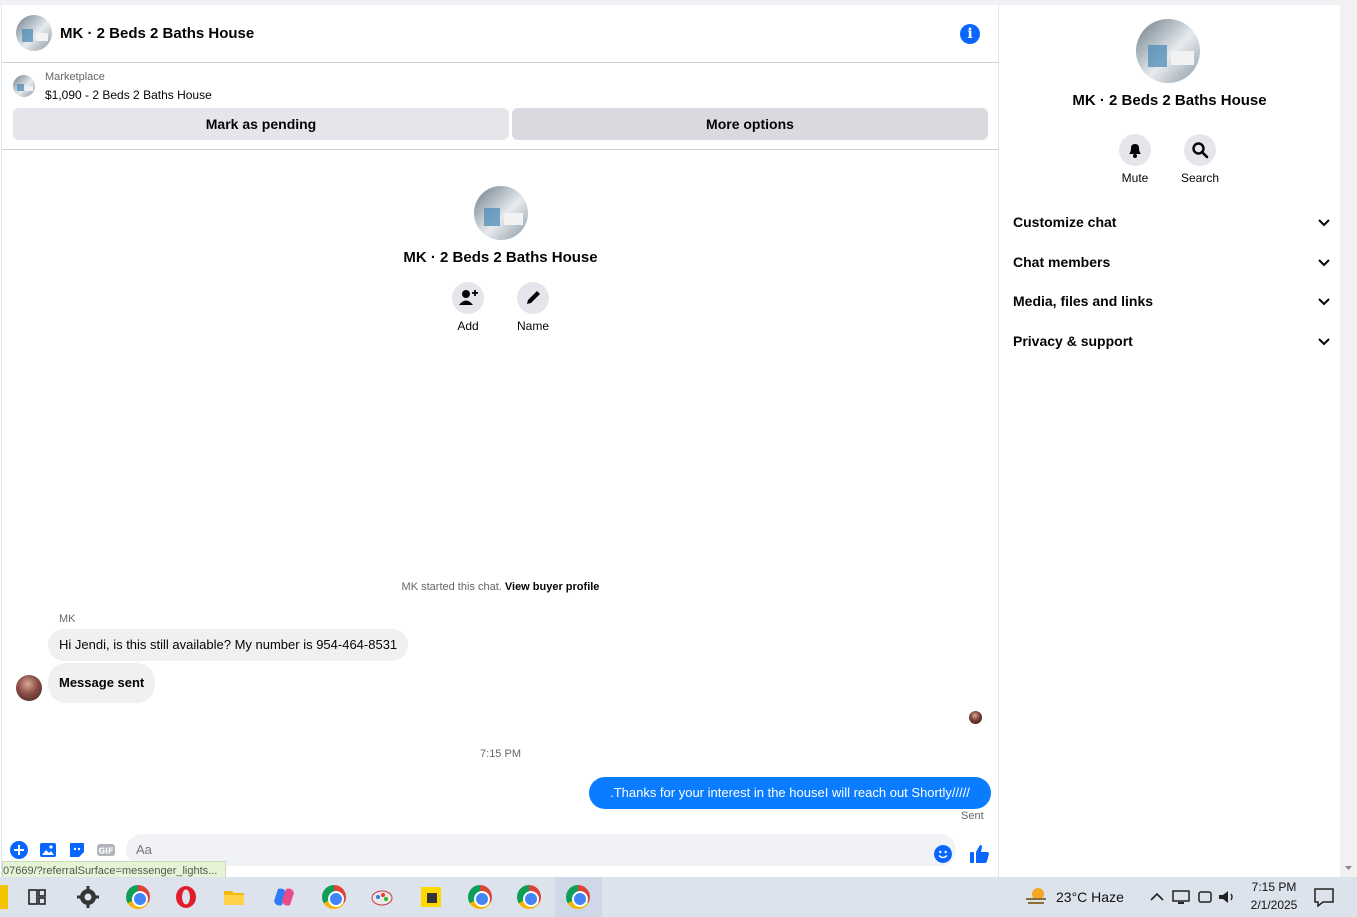 Image resolution: width=1357 pixels, height=917 pixels. I want to click on chrome-icon, so click(138, 897).